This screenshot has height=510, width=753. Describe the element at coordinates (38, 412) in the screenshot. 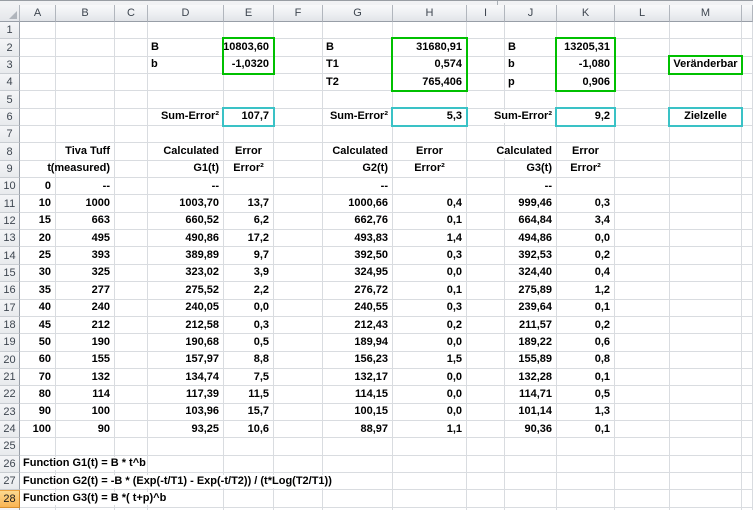

I see `cell-A23: 90` at that location.